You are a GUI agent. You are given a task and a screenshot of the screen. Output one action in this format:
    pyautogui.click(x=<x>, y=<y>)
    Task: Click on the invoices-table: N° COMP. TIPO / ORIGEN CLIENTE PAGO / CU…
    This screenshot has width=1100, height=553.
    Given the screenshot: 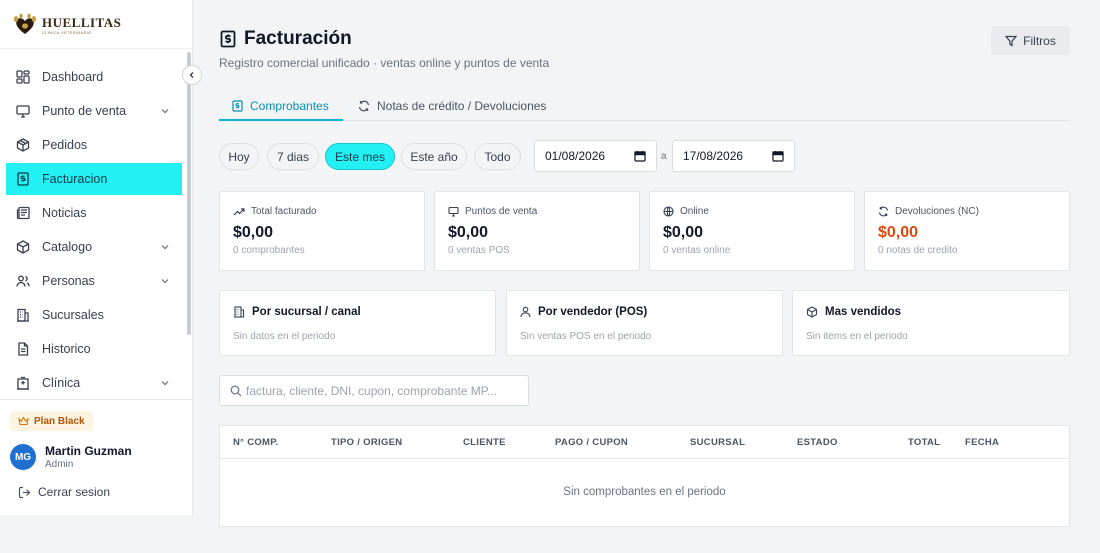 What is the action you would take?
    pyautogui.click(x=644, y=476)
    